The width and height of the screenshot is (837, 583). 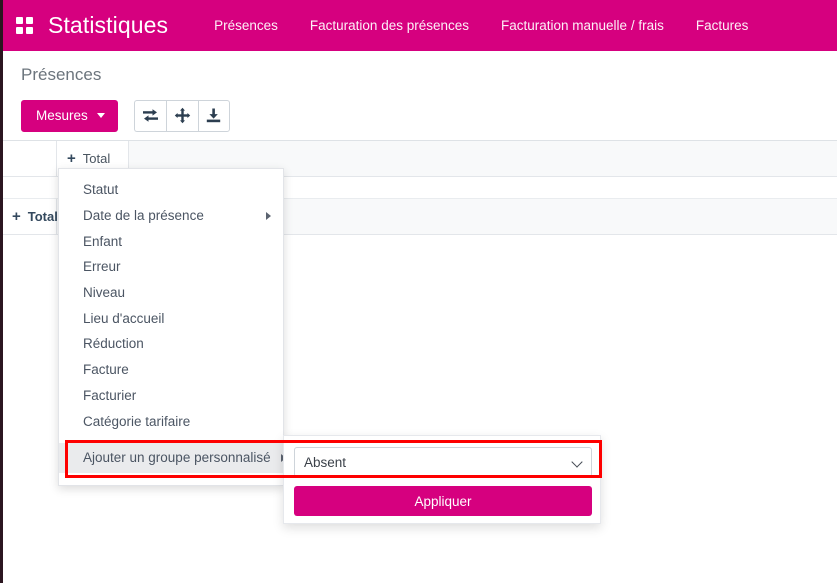 What do you see at coordinates (171, 478) in the screenshot?
I see `menu-bottom-padding` at bounding box center [171, 478].